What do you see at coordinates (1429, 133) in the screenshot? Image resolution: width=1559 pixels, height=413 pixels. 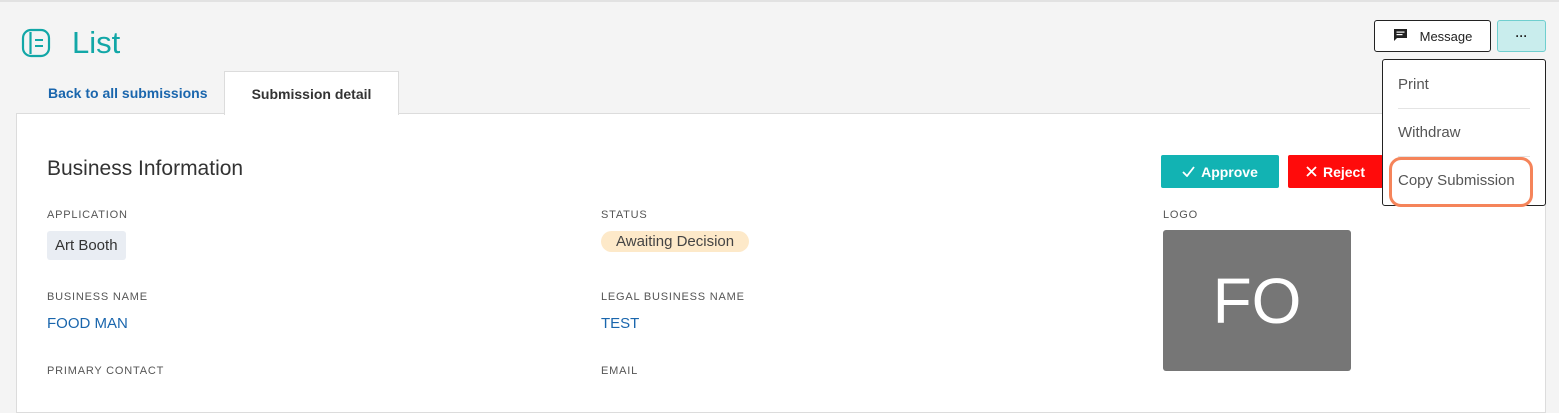 I see `menu-item-withdraw: Withdraw` at bounding box center [1429, 133].